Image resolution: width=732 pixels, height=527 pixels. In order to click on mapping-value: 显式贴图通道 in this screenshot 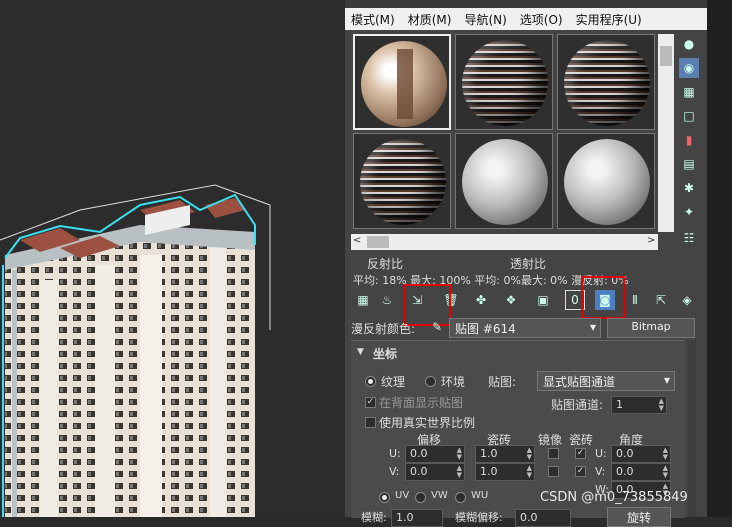, I will do `click(579, 382)`.